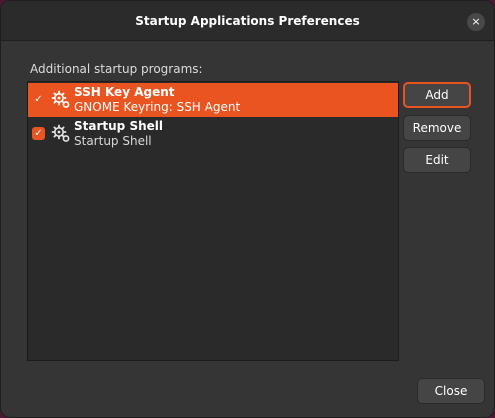 The image size is (495, 418). What do you see at coordinates (118, 126) in the screenshot?
I see `program-name: Startup Shell` at bounding box center [118, 126].